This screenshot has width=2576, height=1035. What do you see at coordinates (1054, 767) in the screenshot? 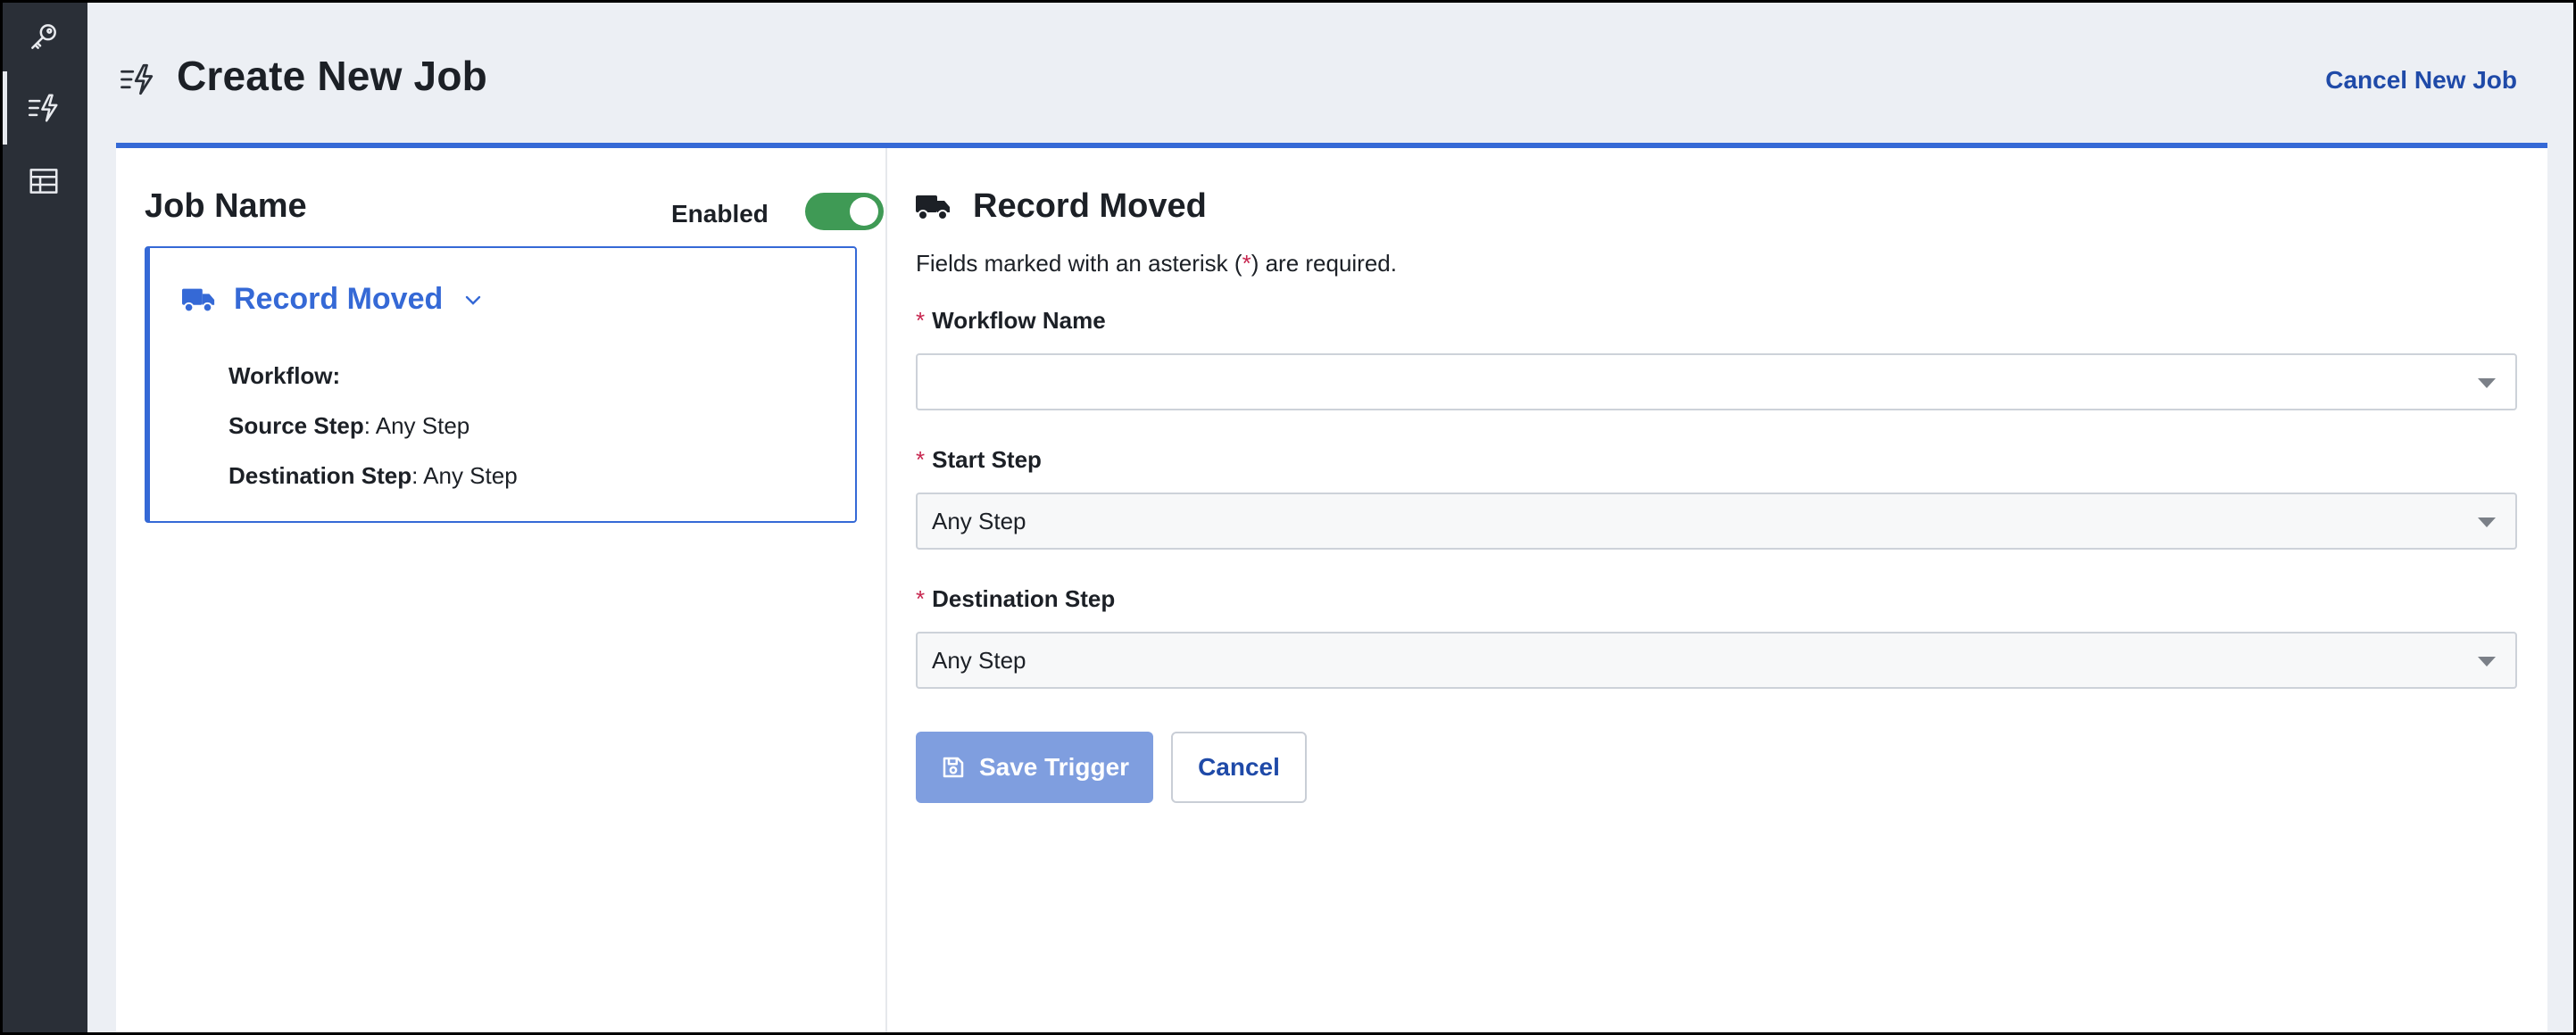
I see `save-trigger-label: Save Trigger` at bounding box center [1054, 767].